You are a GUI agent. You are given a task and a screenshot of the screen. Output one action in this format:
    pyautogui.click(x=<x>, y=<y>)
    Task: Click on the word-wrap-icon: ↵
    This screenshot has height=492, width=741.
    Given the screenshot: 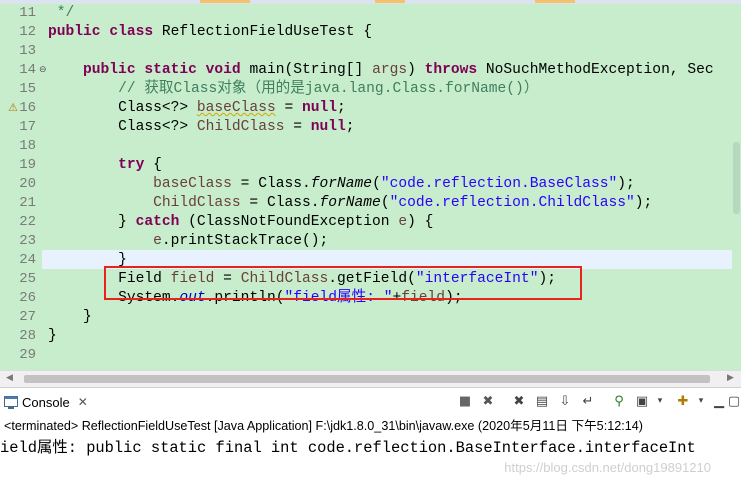 What is the action you would take?
    pyautogui.click(x=588, y=401)
    